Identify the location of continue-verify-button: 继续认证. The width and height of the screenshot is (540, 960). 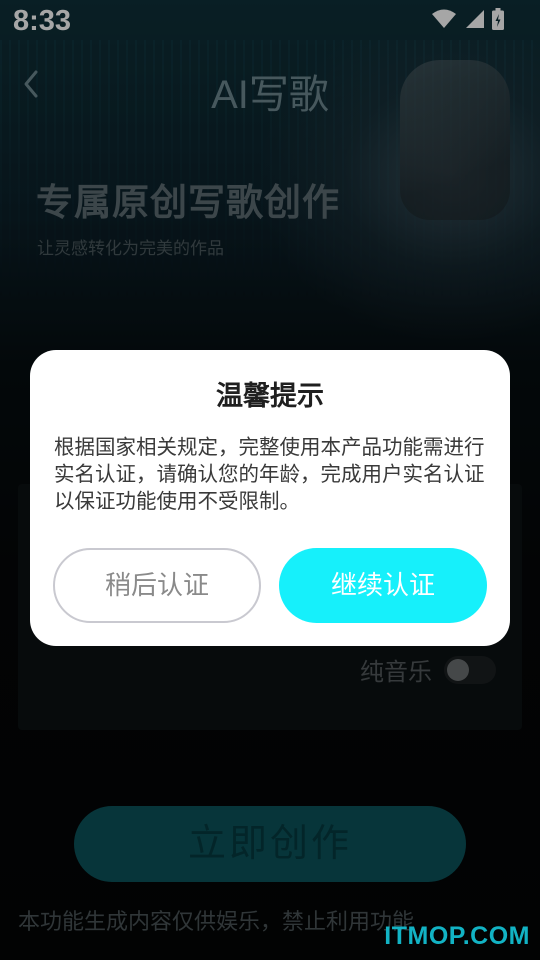
(383, 585).